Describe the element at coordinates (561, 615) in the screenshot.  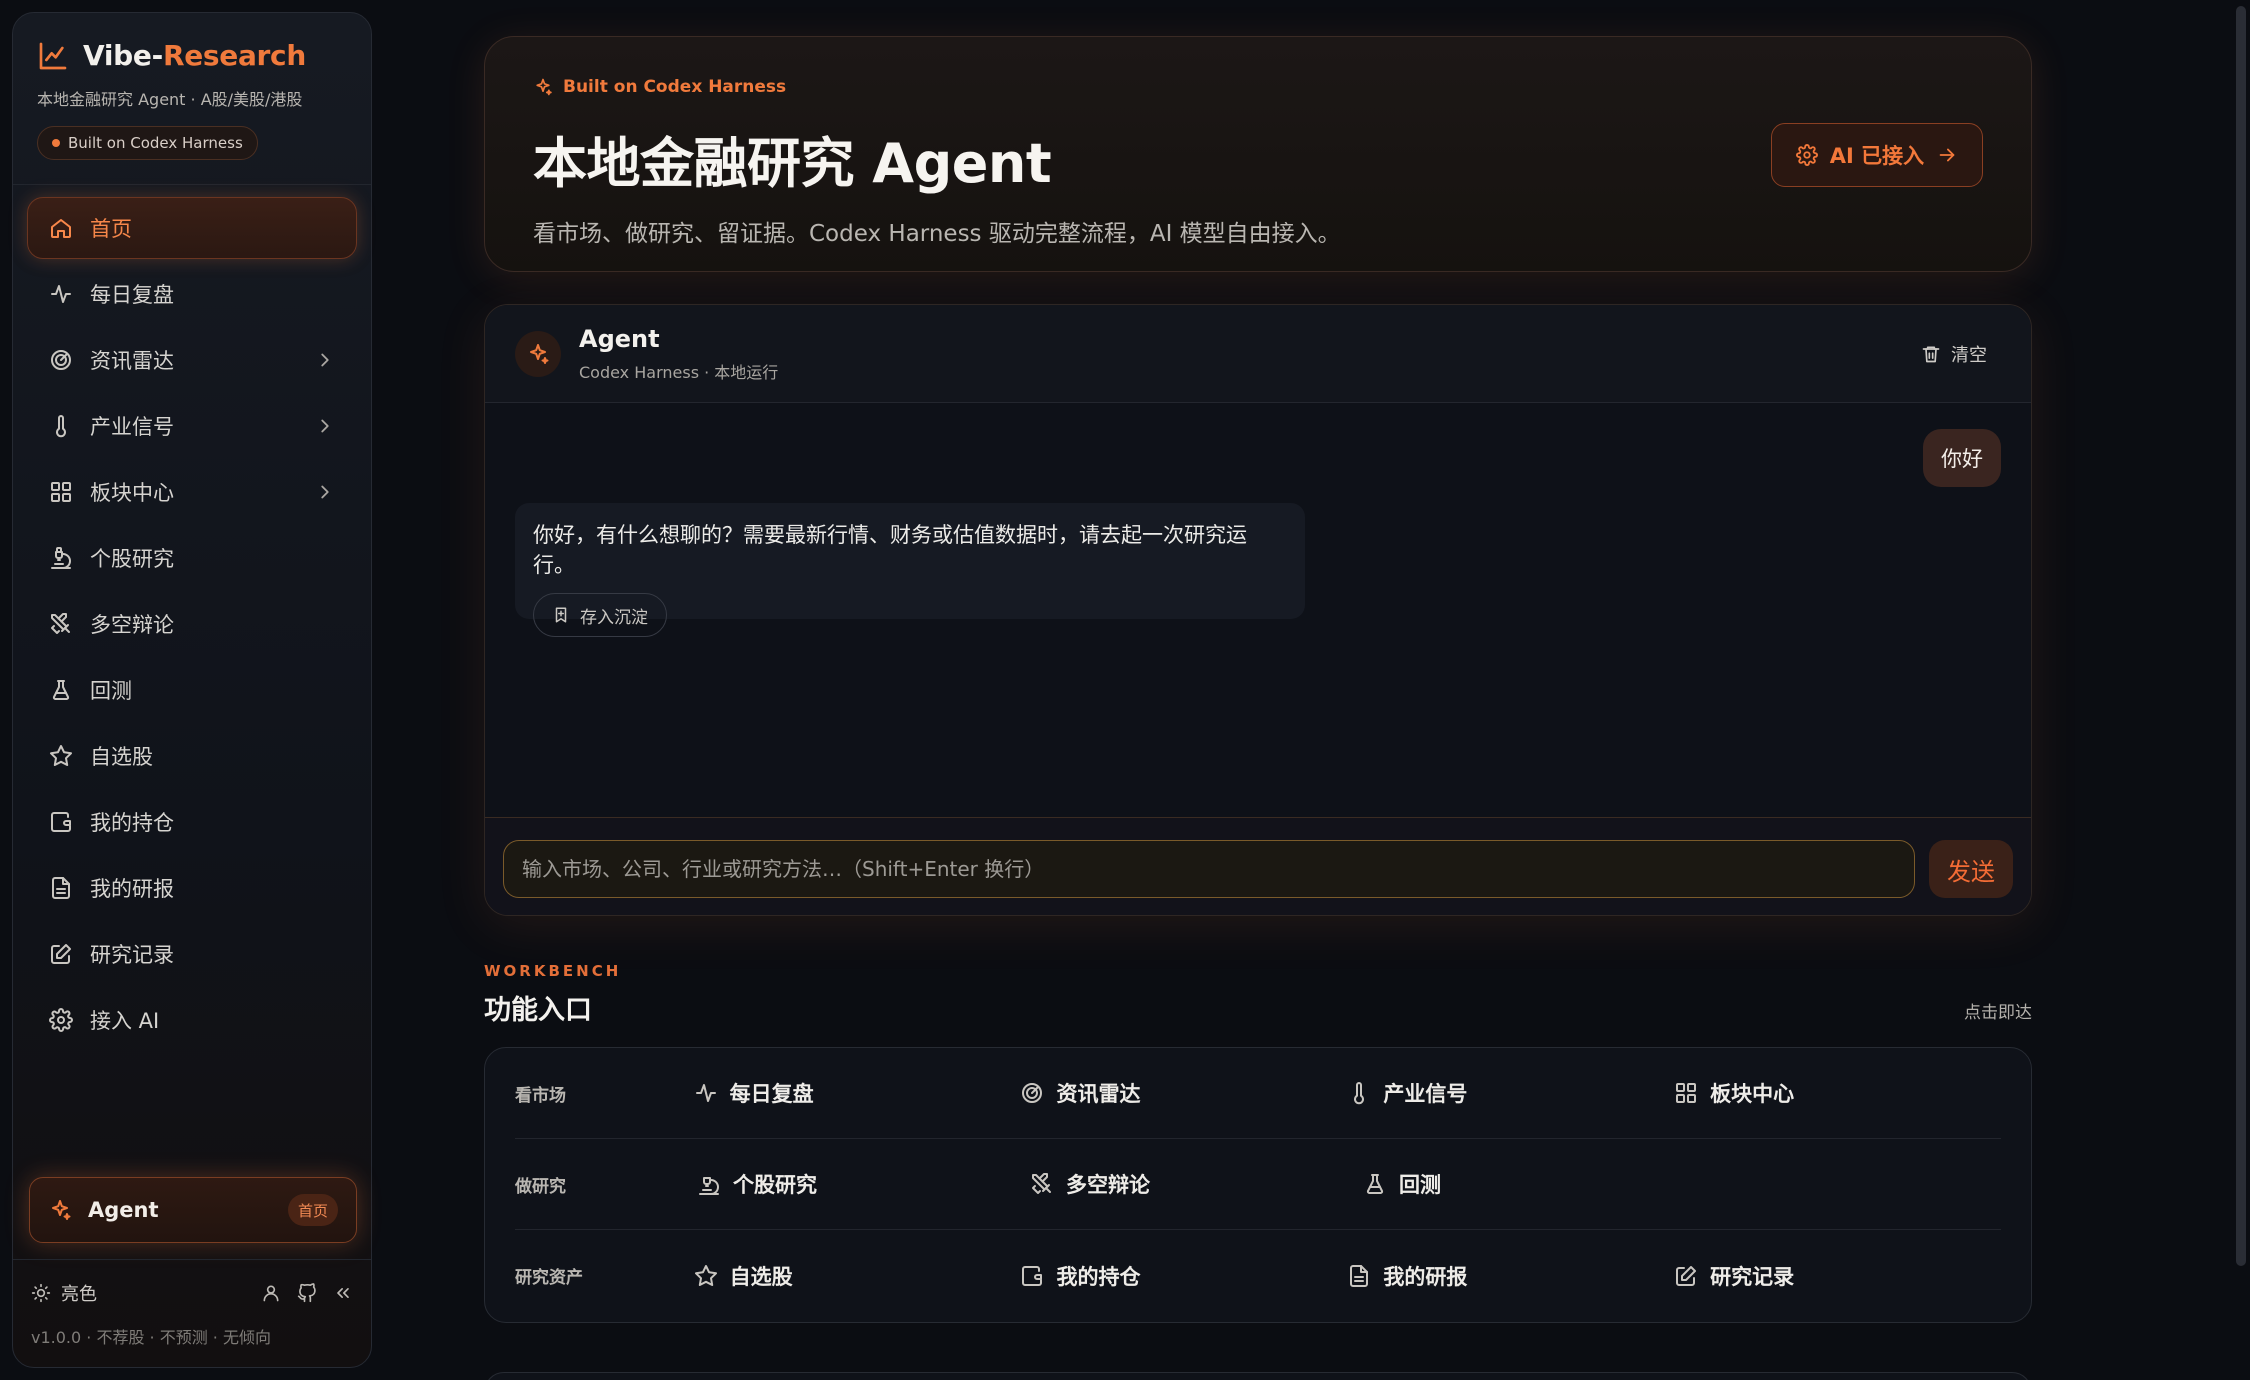
I see `bookmark-icon` at that location.